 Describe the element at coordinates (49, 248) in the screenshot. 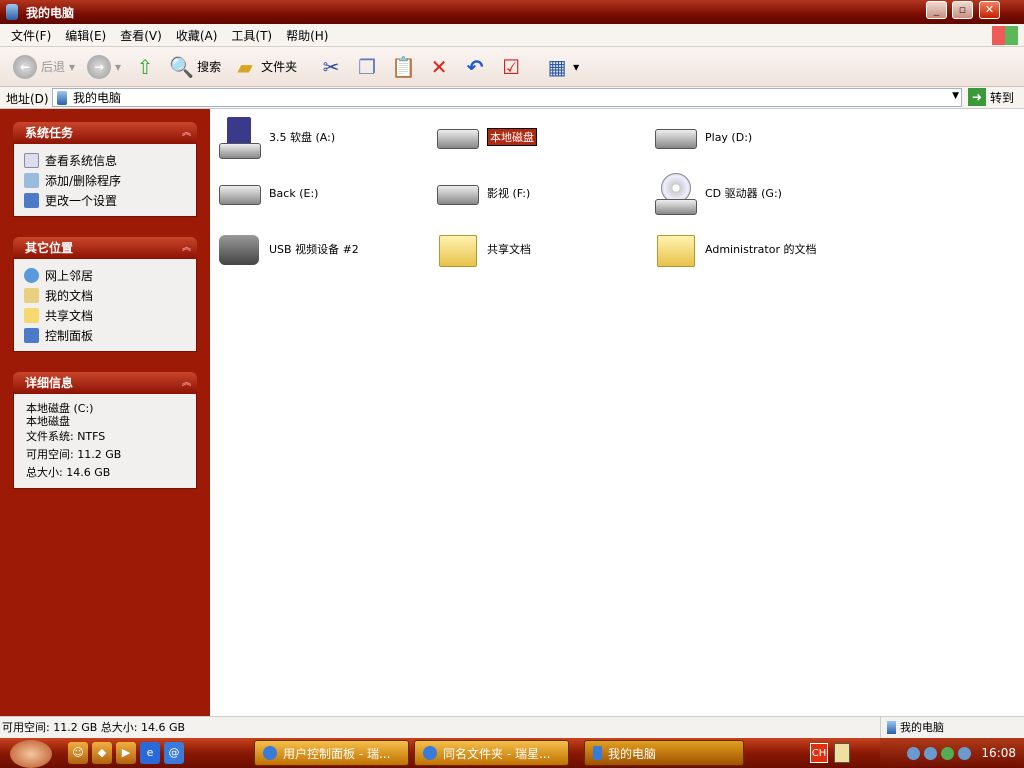

I see `panel-title: 其它位置` at that location.